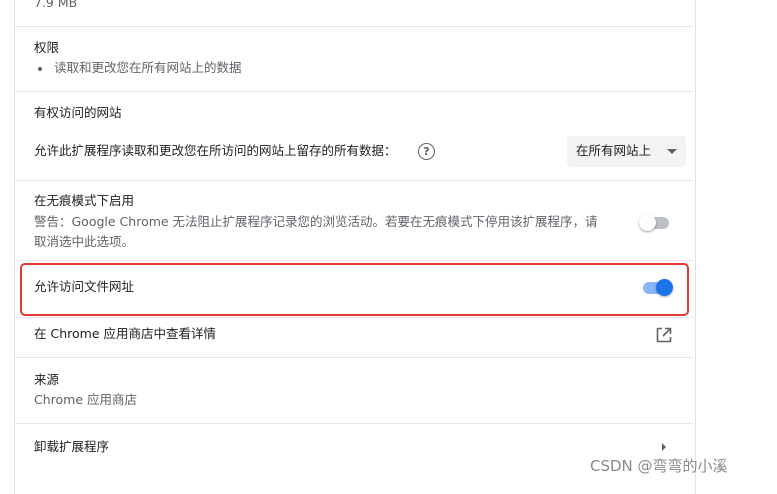 This screenshot has height=494, width=777. What do you see at coordinates (148, 67) in the screenshot?
I see `permission-item: 读取和更改您在所有网站上的数据` at bounding box center [148, 67].